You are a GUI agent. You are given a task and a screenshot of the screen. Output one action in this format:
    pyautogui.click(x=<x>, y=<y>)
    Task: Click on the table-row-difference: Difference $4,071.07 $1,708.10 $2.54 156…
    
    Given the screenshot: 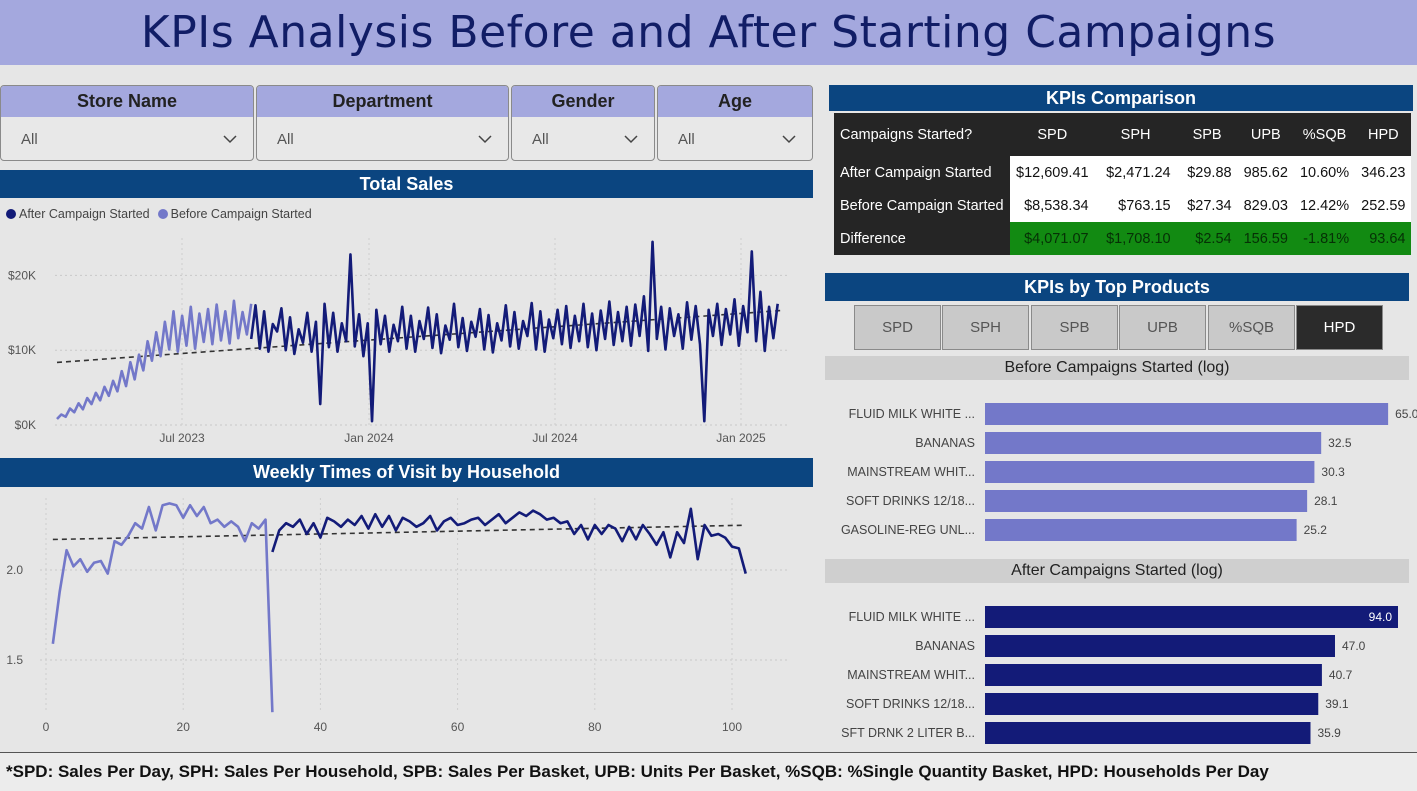 What is the action you would take?
    pyautogui.click(x=1123, y=238)
    